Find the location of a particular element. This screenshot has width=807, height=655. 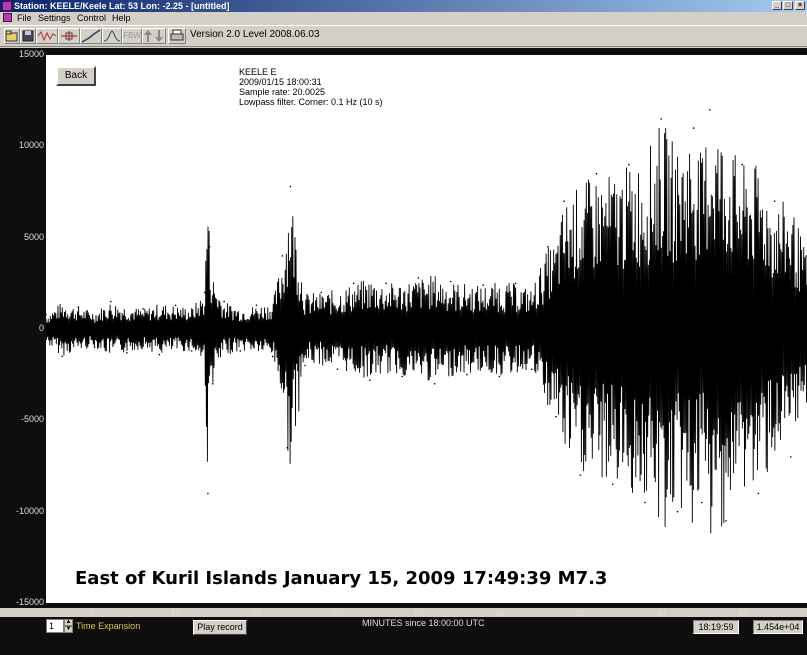

minimize-button: _ is located at coordinates (777, 5).